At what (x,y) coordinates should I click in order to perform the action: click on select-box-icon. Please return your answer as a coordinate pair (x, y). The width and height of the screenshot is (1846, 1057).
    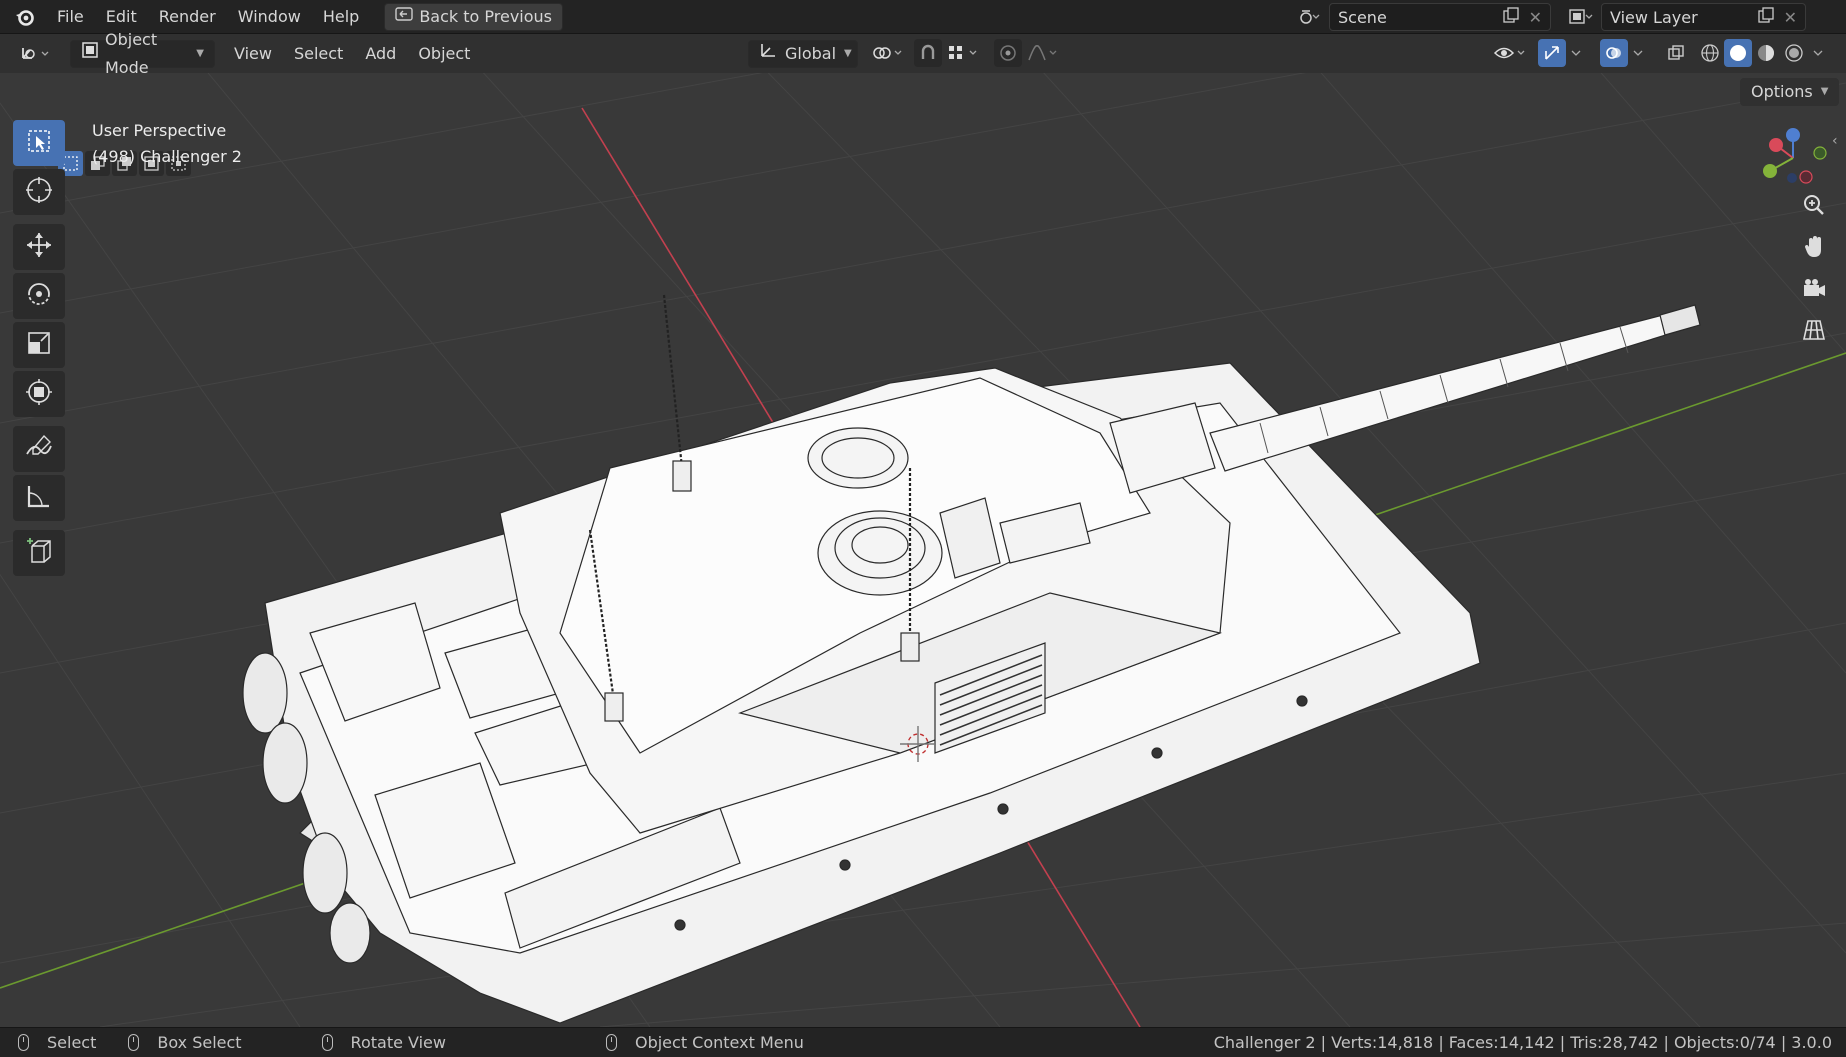
    Looking at the image, I should click on (39, 143).